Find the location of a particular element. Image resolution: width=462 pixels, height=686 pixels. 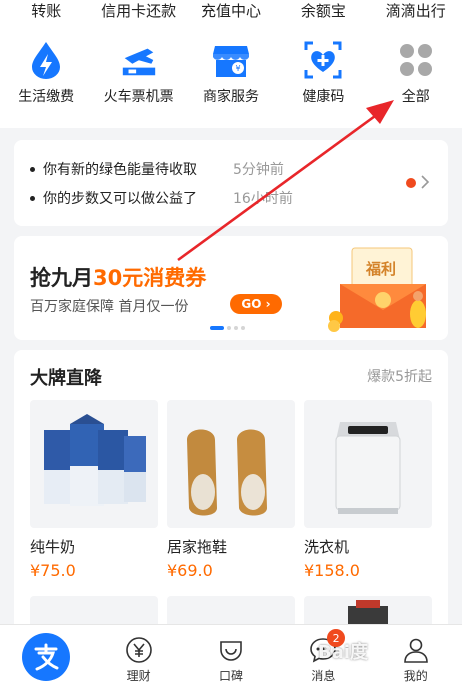

store-icon: ¥ is located at coordinates (231, 60).